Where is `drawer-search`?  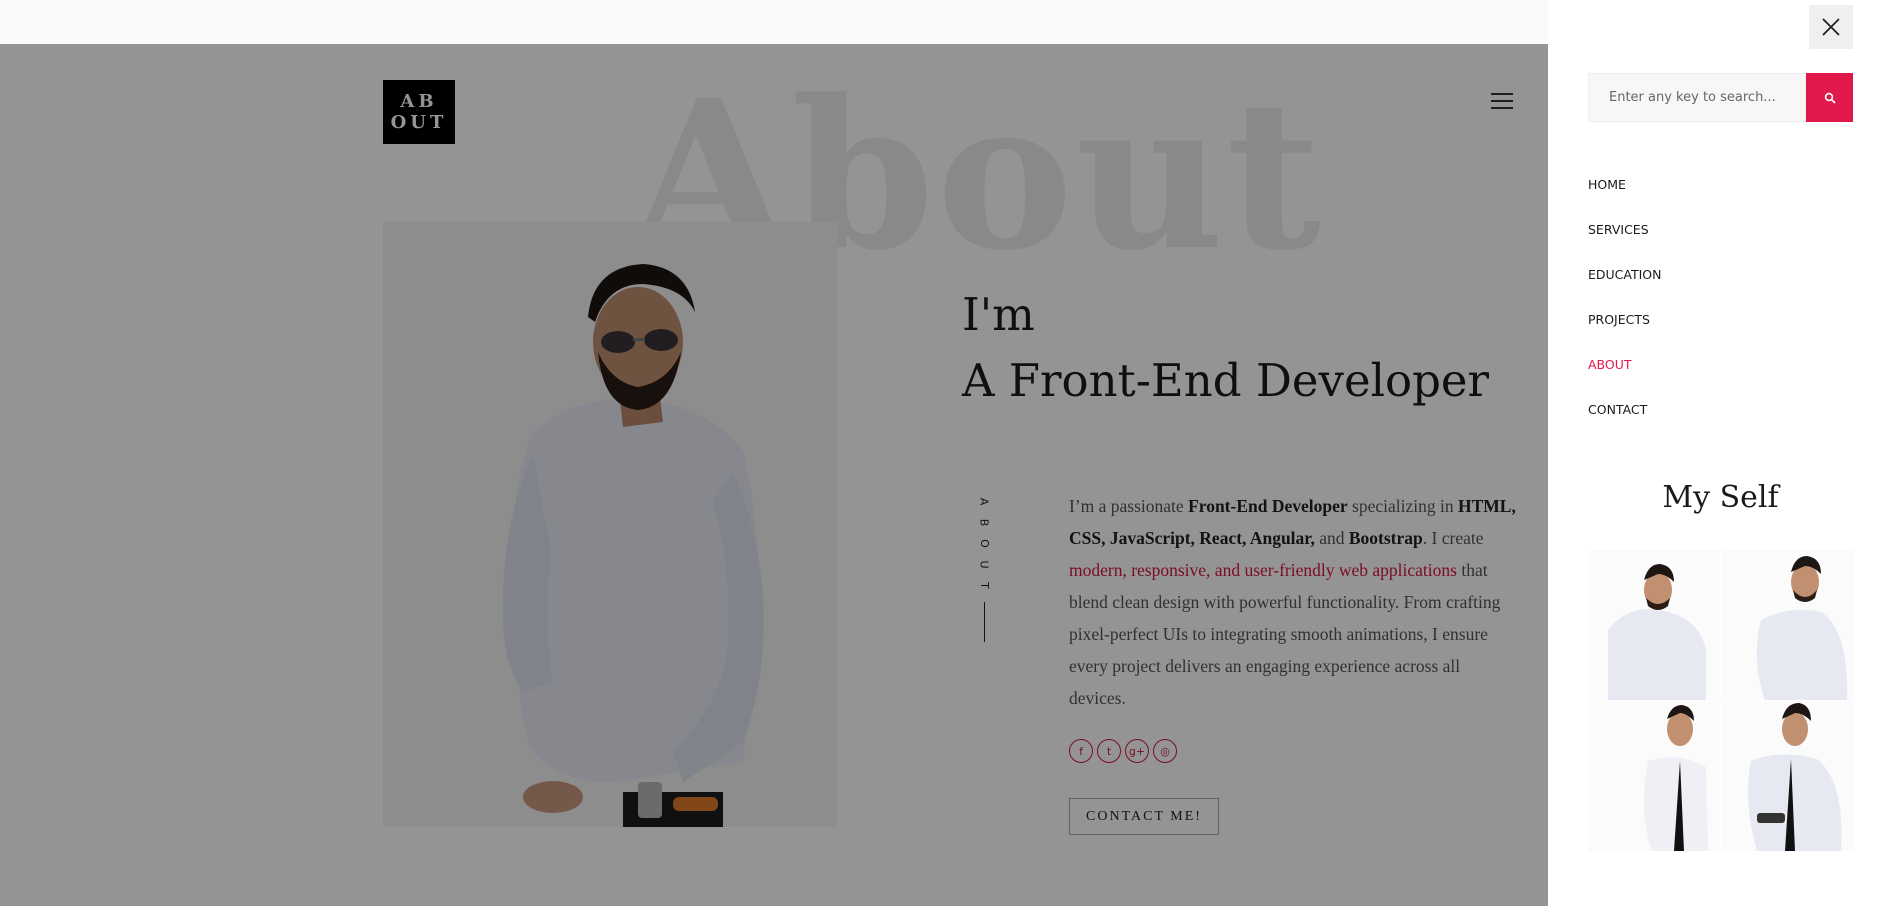
drawer-search is located at coordinates (1720, 97).